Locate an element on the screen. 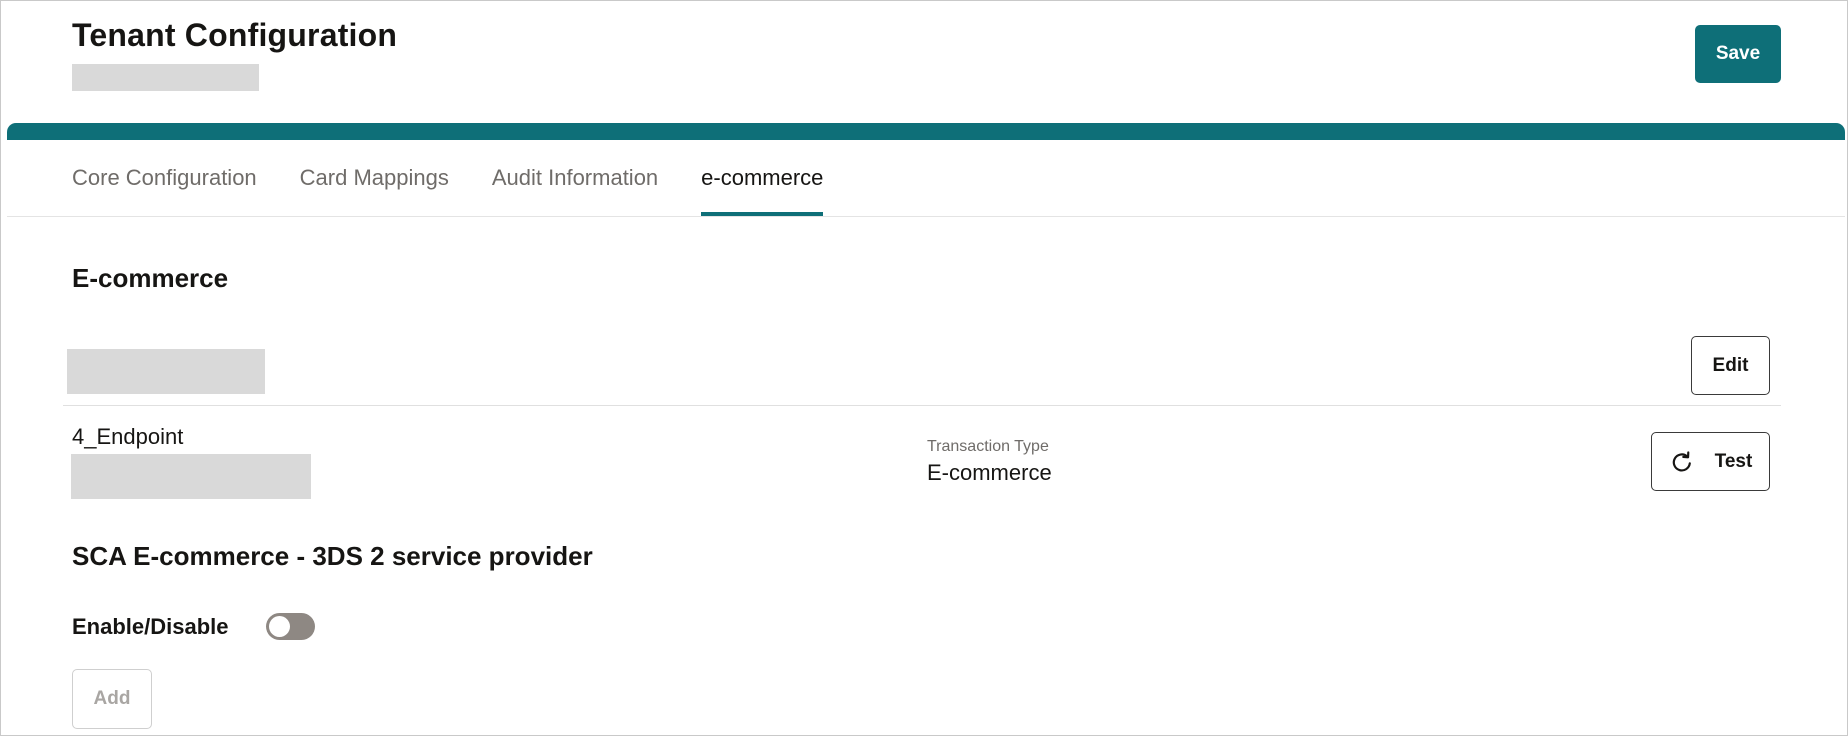  endpoint-name: 4_Endpoint is located at coordinates (128, 436).